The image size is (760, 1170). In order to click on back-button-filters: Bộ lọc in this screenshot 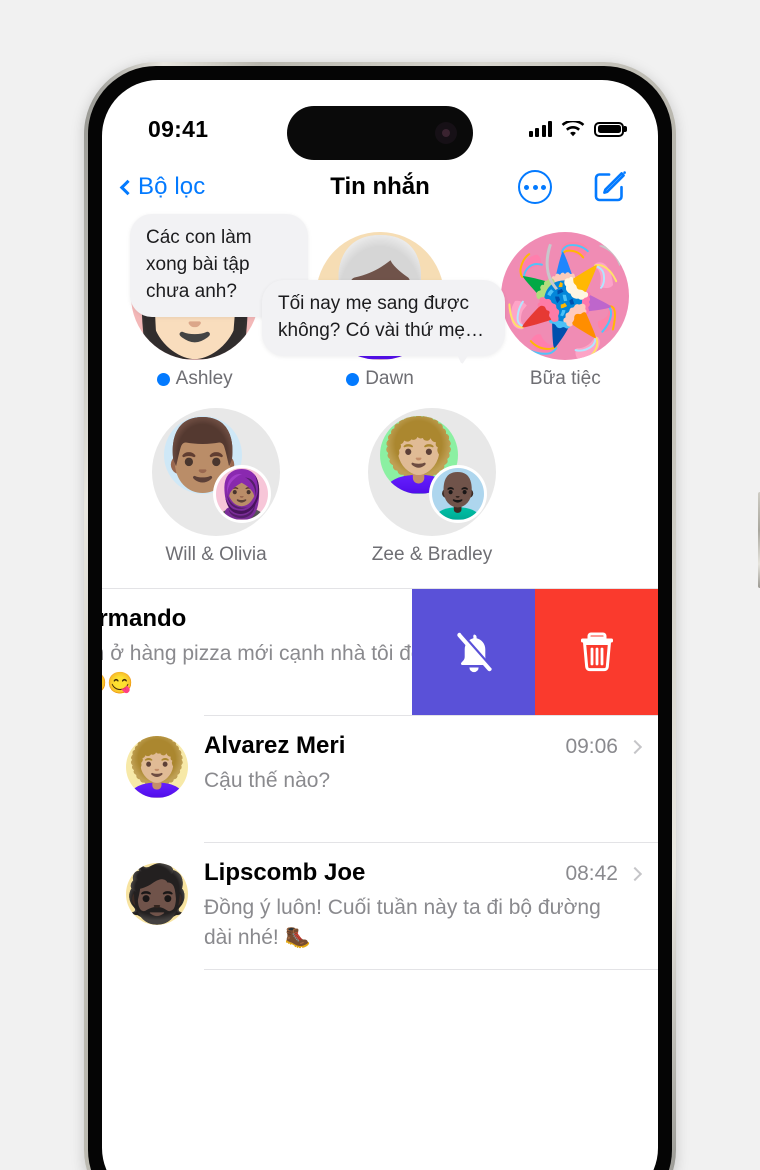, I will do `click(161, 187)`.